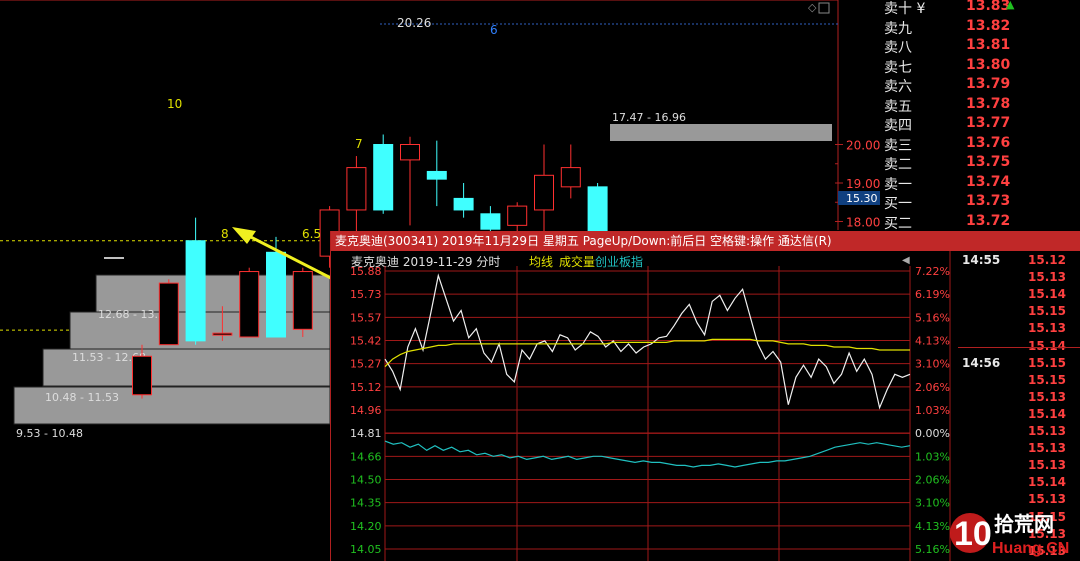  Describe the element at coordinates (898, 67) in the screenshot. I see `orderbook-label: 卖七` at that location.